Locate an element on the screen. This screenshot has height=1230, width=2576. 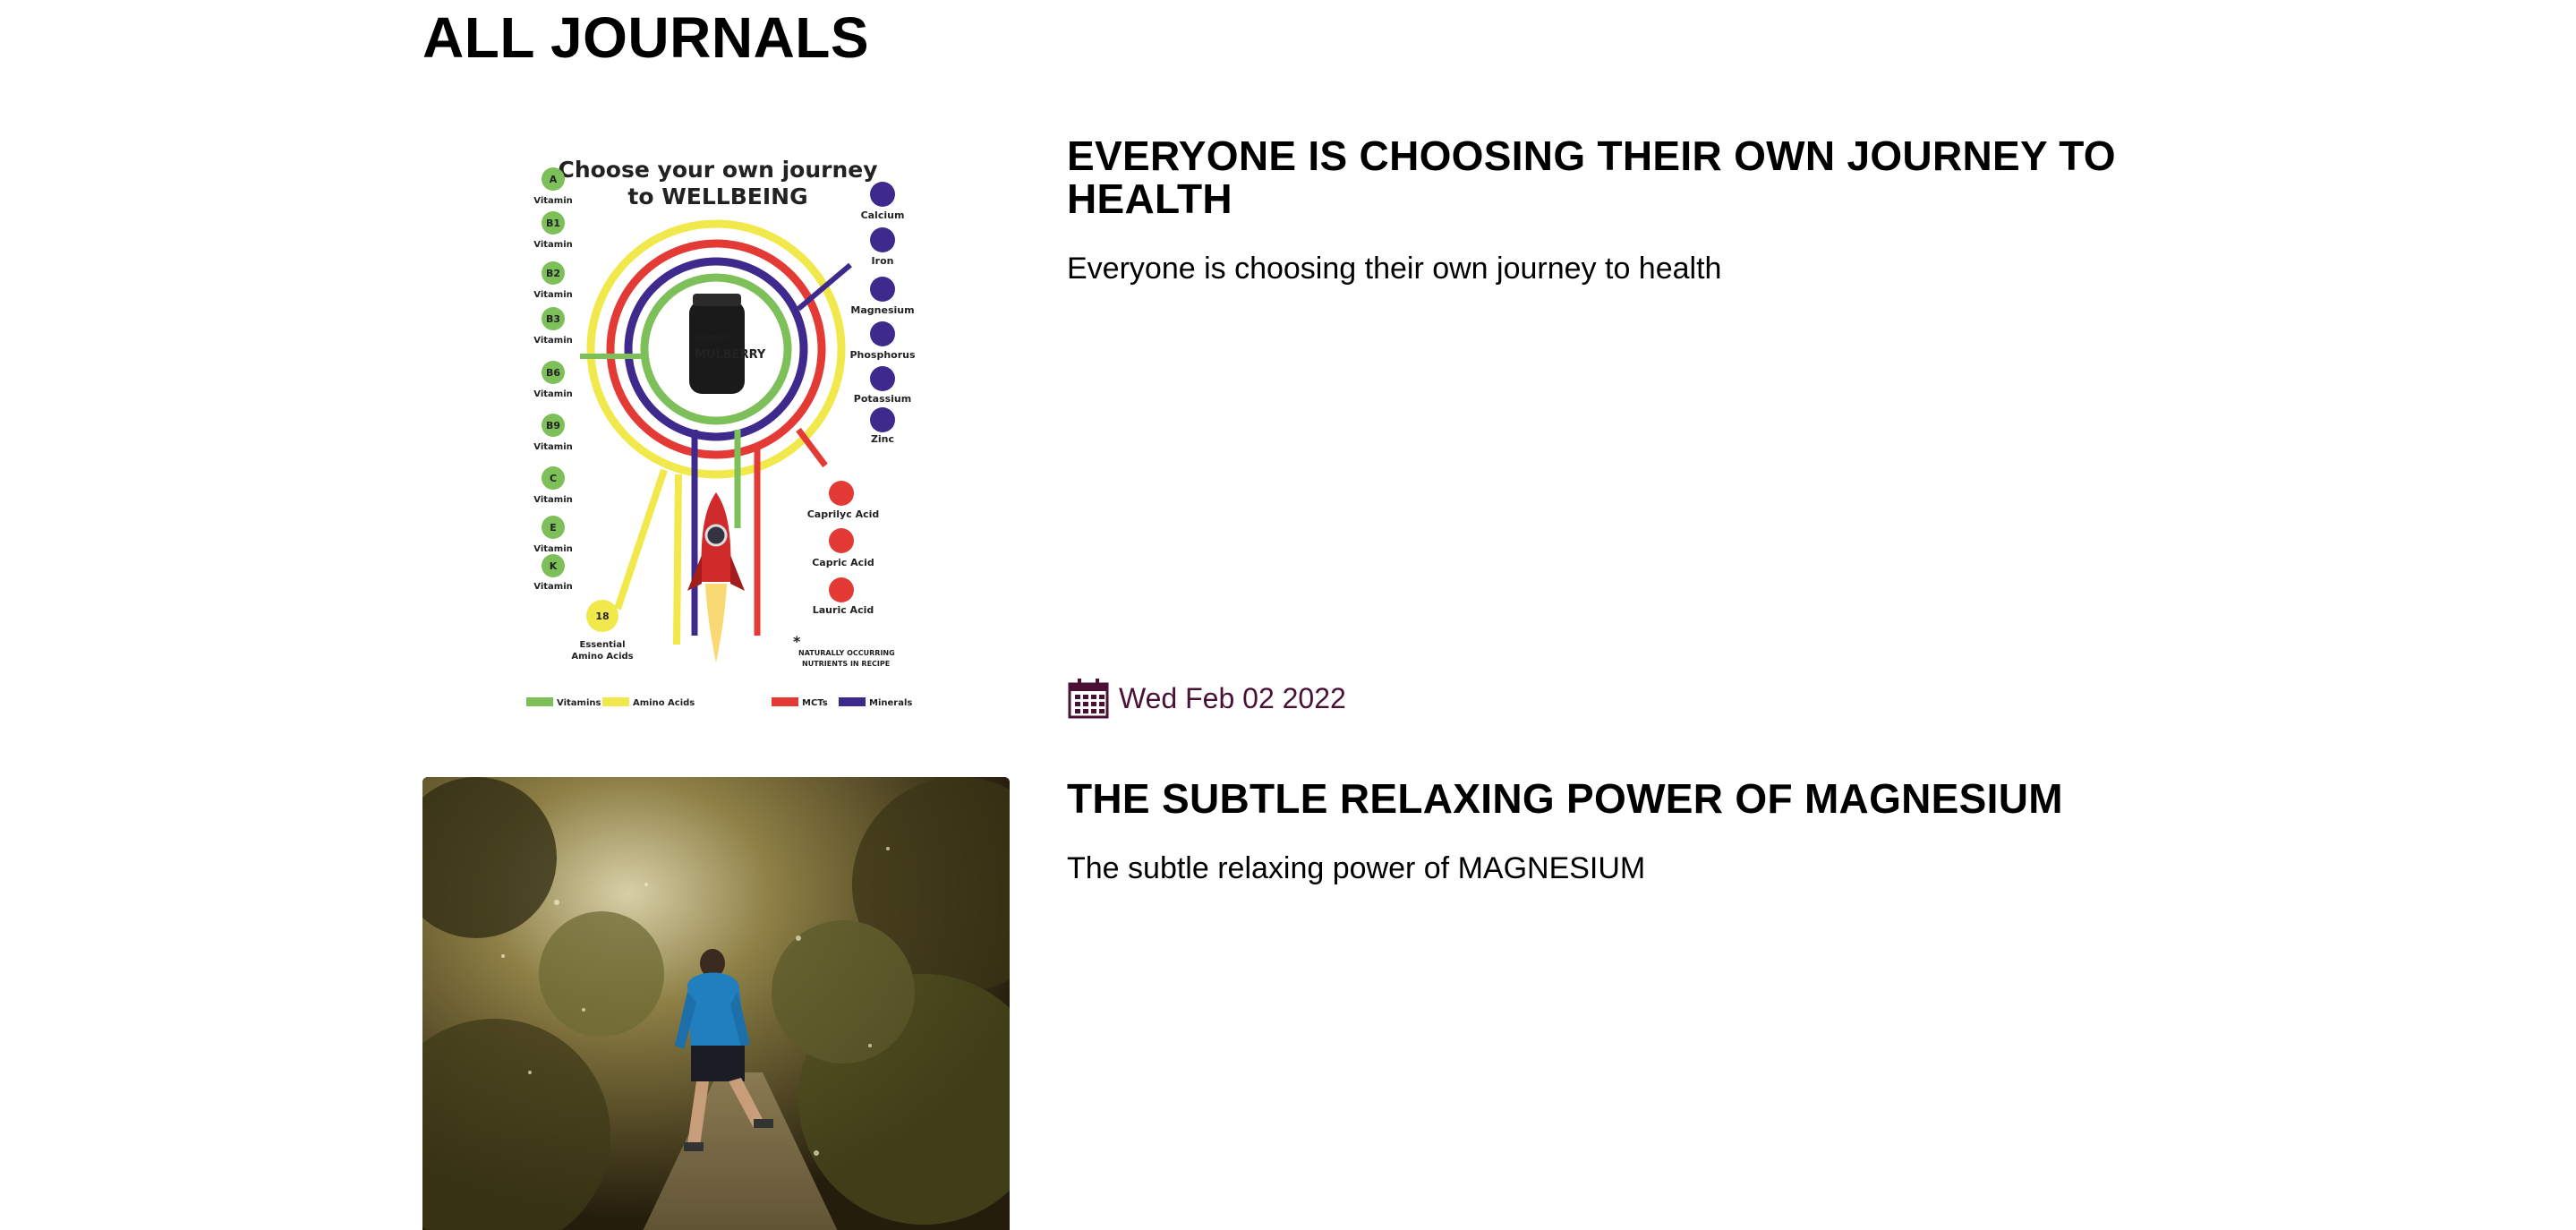
svg-text: Minerals is located at coordinates (890, 703).